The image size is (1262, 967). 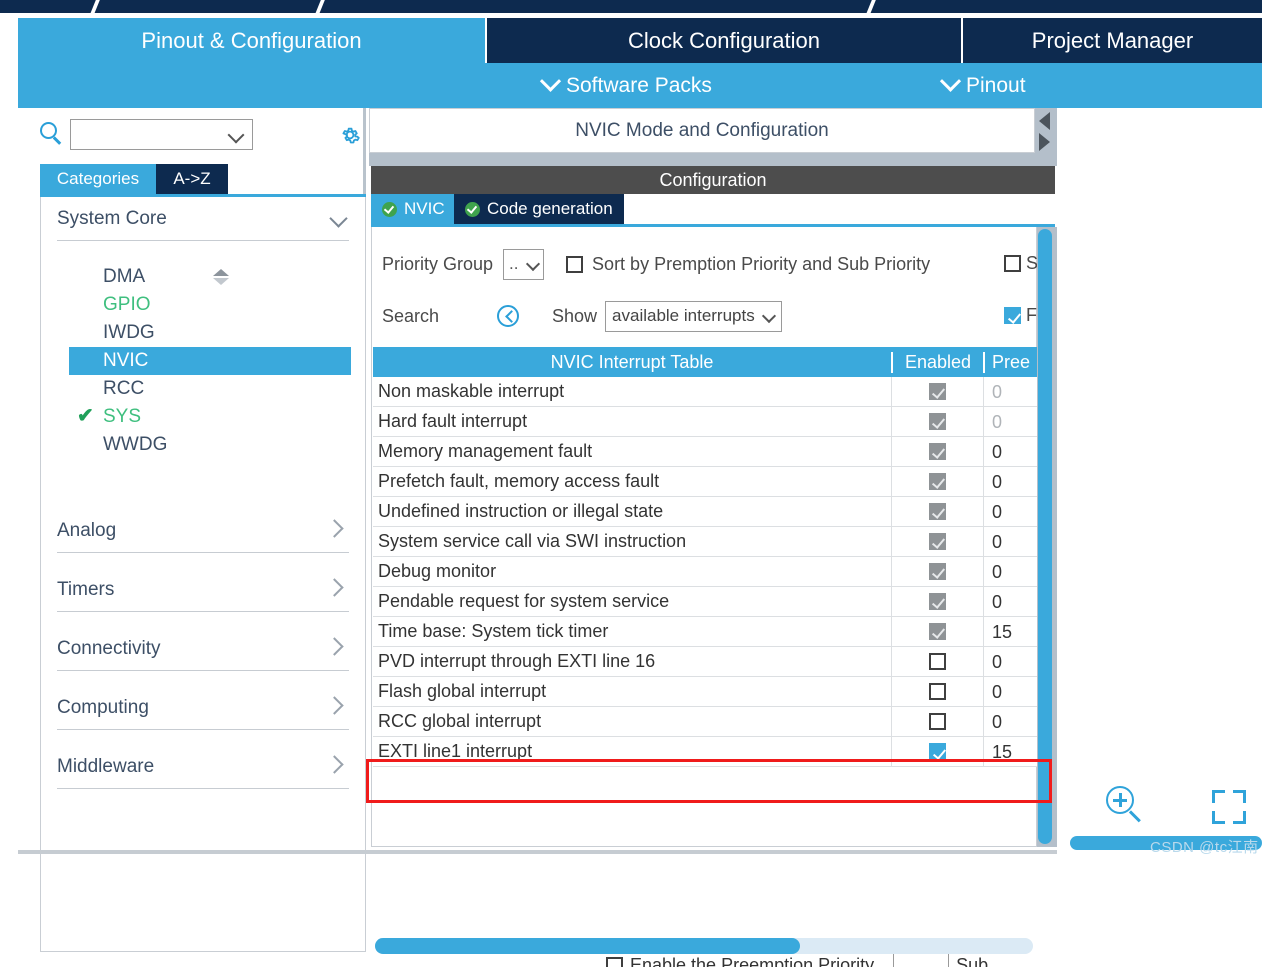 What do you see at coordinates (124, 276) in the screenshot?
I see `ip-label: DMA` at bounding box center [124, 276].